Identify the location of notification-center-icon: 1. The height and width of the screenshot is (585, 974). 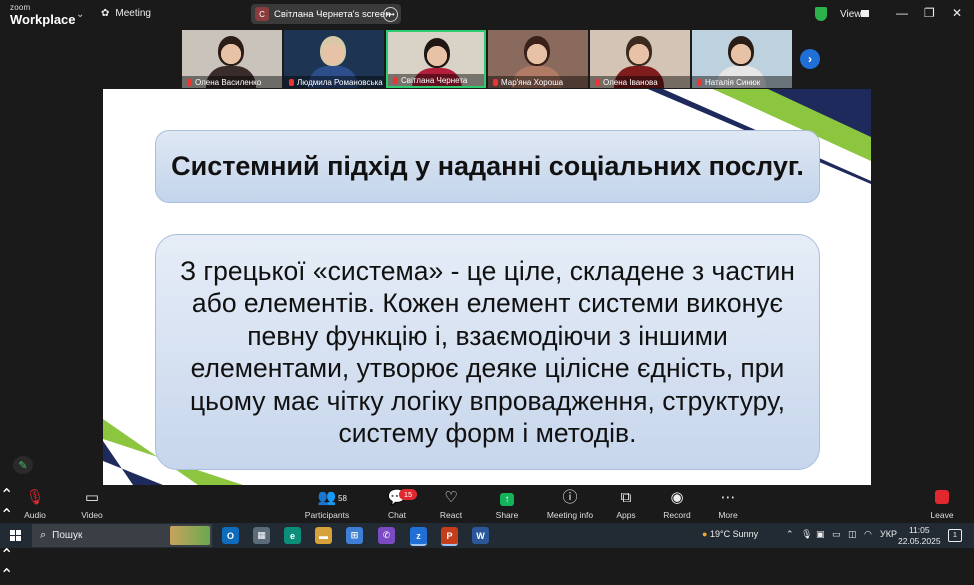
(955, 535).